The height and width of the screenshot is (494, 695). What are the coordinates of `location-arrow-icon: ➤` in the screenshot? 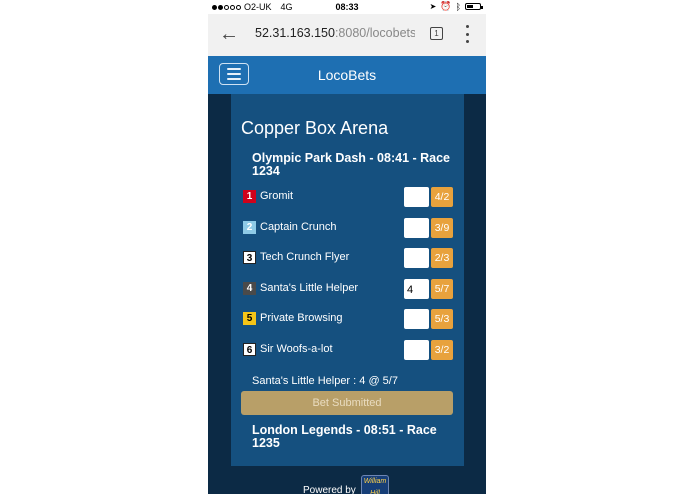 It's located at (433, 6).